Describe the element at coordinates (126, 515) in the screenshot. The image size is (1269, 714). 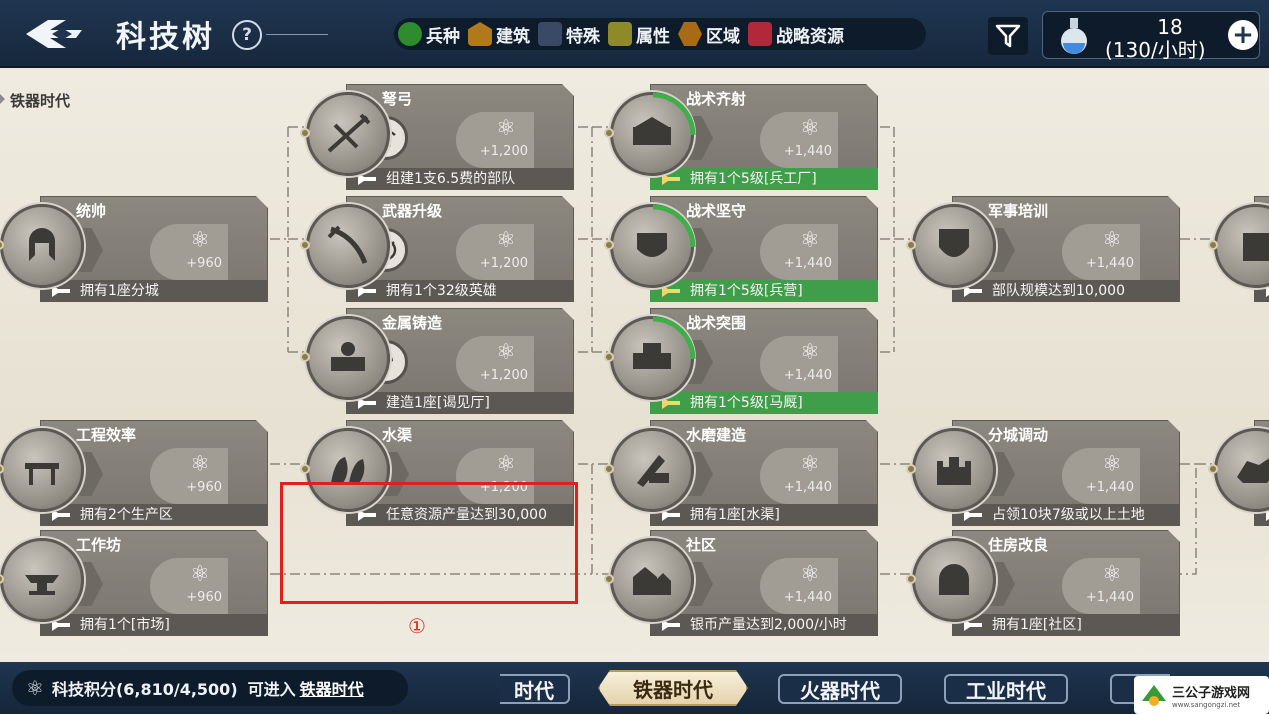
I see `requirement-text: 拥有2个生产区` at that location.